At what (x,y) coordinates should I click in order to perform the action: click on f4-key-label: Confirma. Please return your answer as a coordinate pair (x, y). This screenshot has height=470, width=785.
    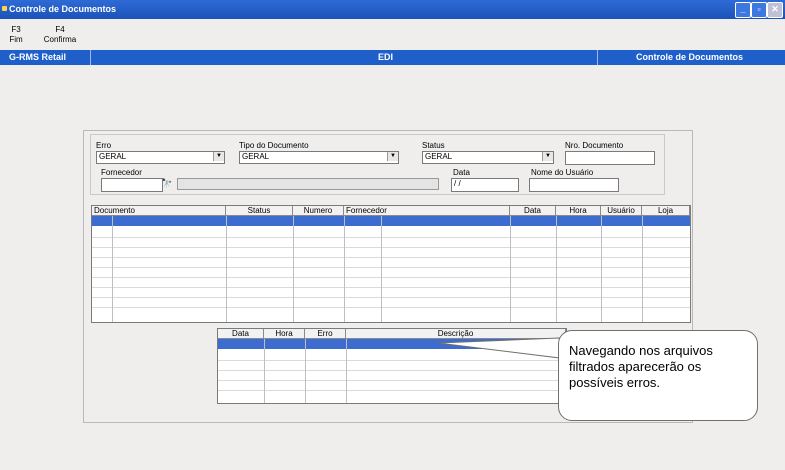
    Looking at the image, I should click on (60, 39).